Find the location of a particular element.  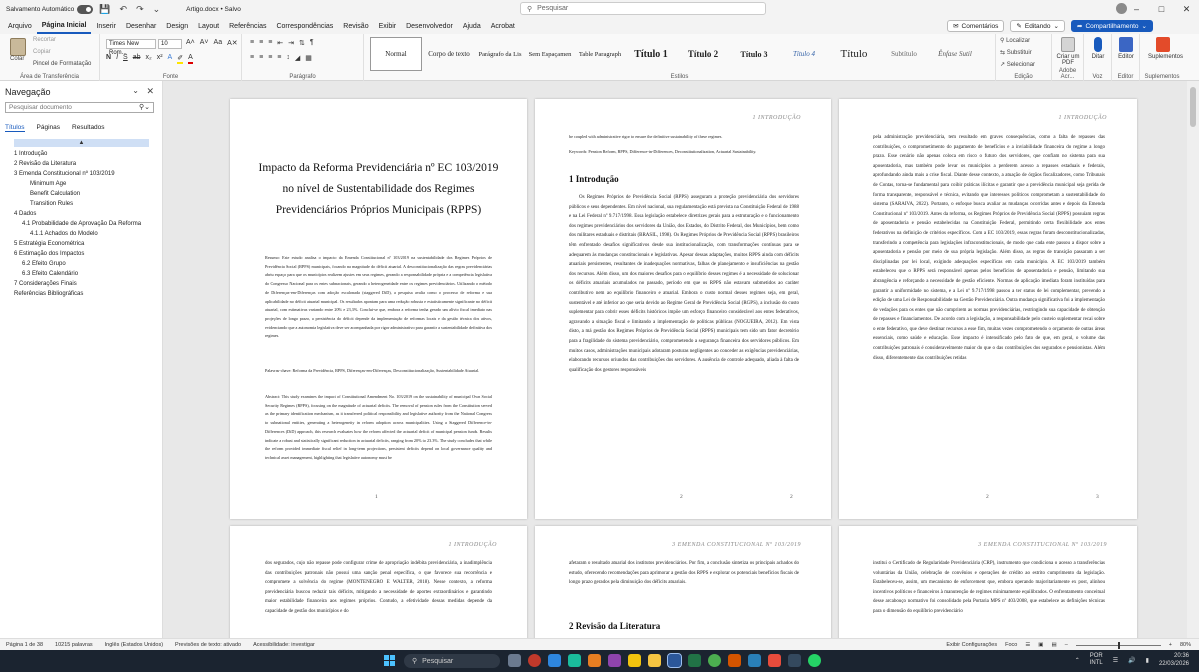

strikethrough-icon: ab is located at coordinates (137, 59).